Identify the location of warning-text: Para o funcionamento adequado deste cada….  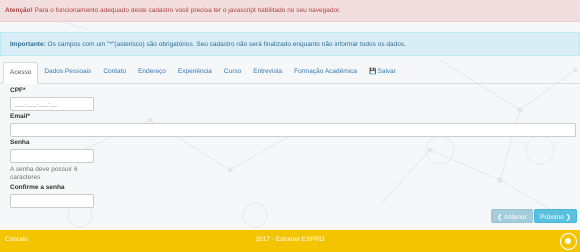
(186, 10).